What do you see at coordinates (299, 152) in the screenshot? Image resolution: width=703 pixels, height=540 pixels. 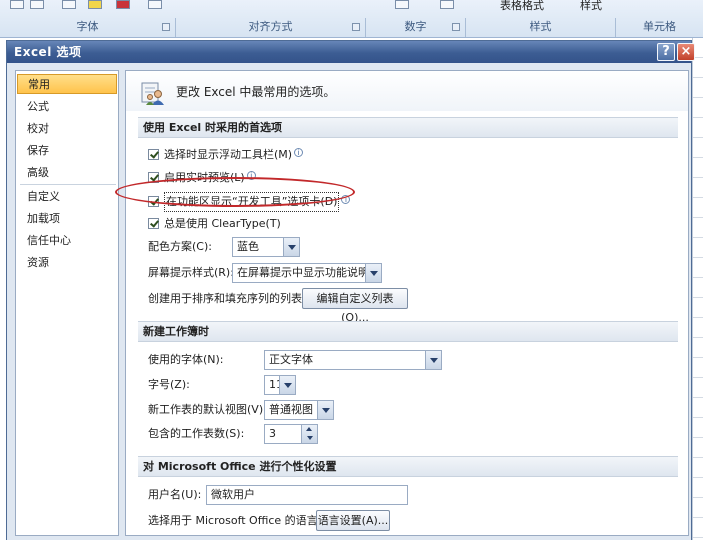 I see `info-icon: i` at bounding box center [299, 152].